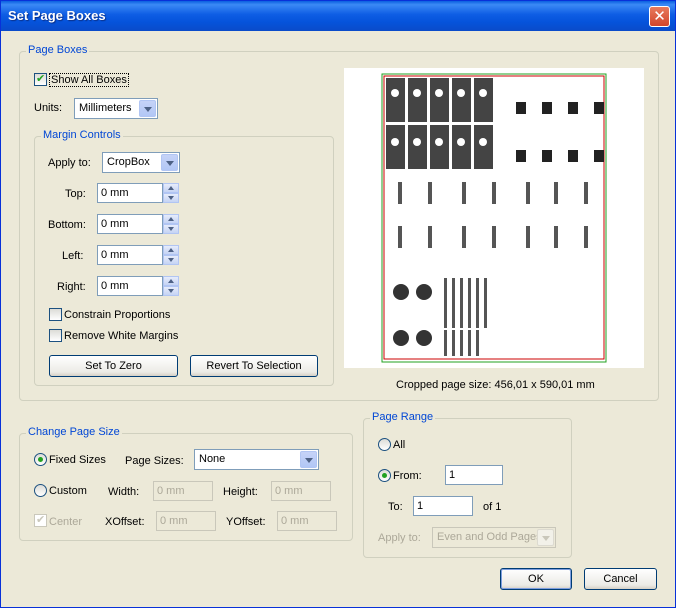 The width and height of the screenshot is (676, 608). Describe the element at coordinates (67, 225) in the screenshot. I see `bottom-label: Bottom:` at that location.